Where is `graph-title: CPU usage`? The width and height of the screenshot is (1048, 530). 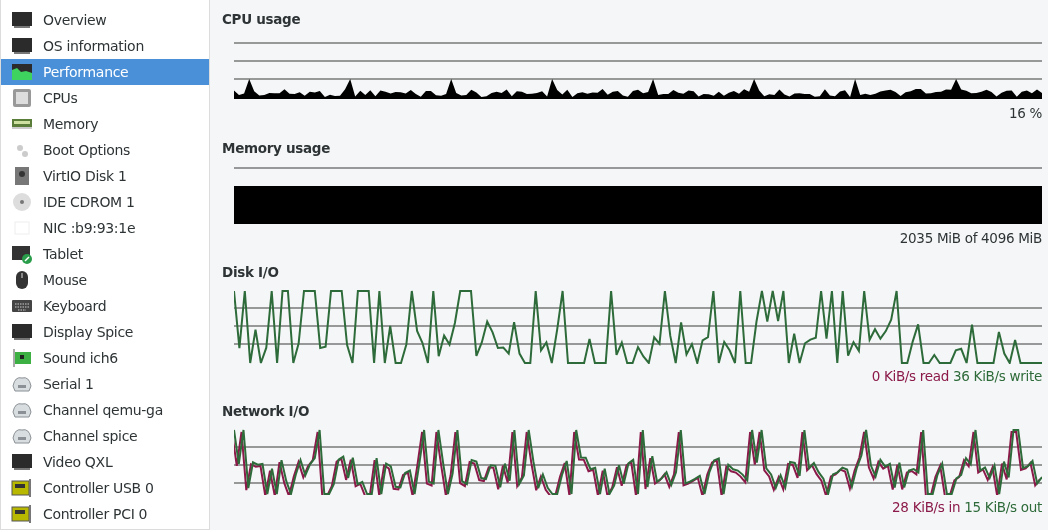
graph-title: CPU usage is located at coordinates (262, 19).